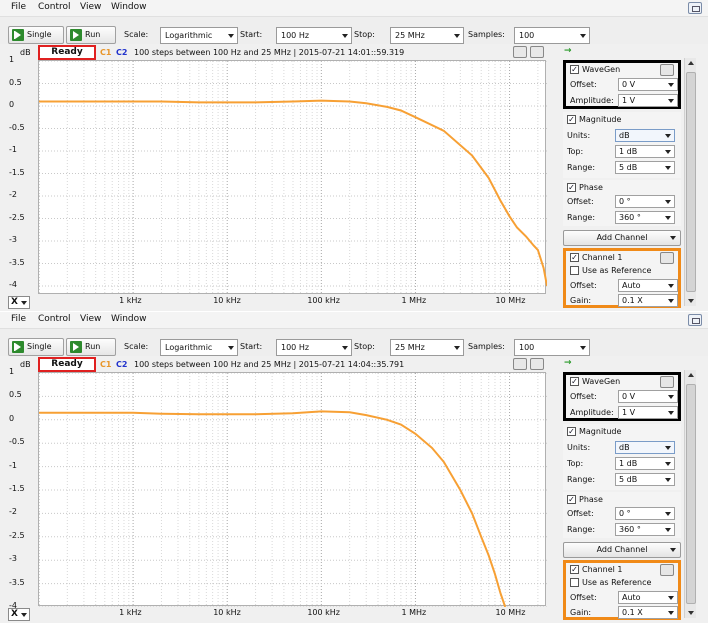  What do you see at coordinates (15, 395) in the screenshot?
I see `y-tick-label: 0.5` at bounding box center [15, 395].